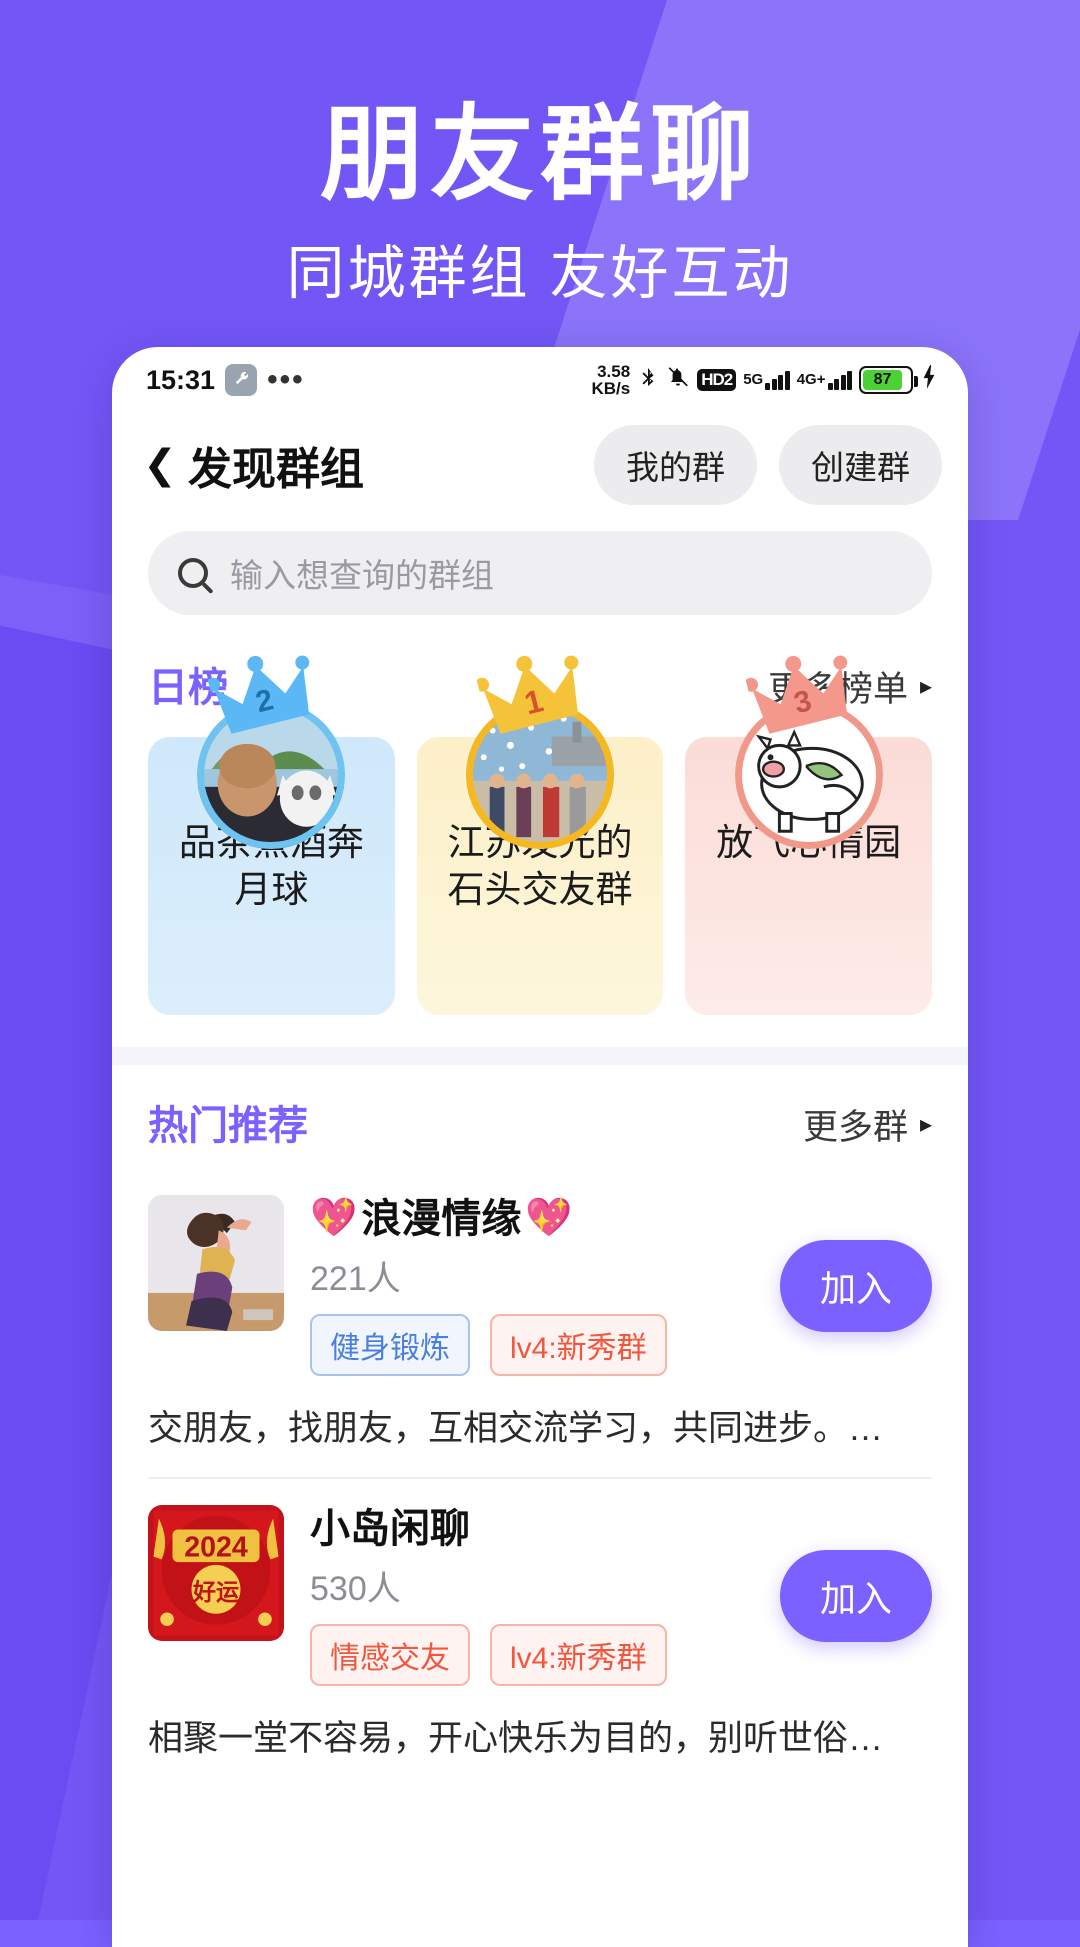 This screenshot has width=1080, height=1947. Describe the element at coordinates (286, 379) in the screenshot. I see `overflow-dots-icon: •••` at that location.